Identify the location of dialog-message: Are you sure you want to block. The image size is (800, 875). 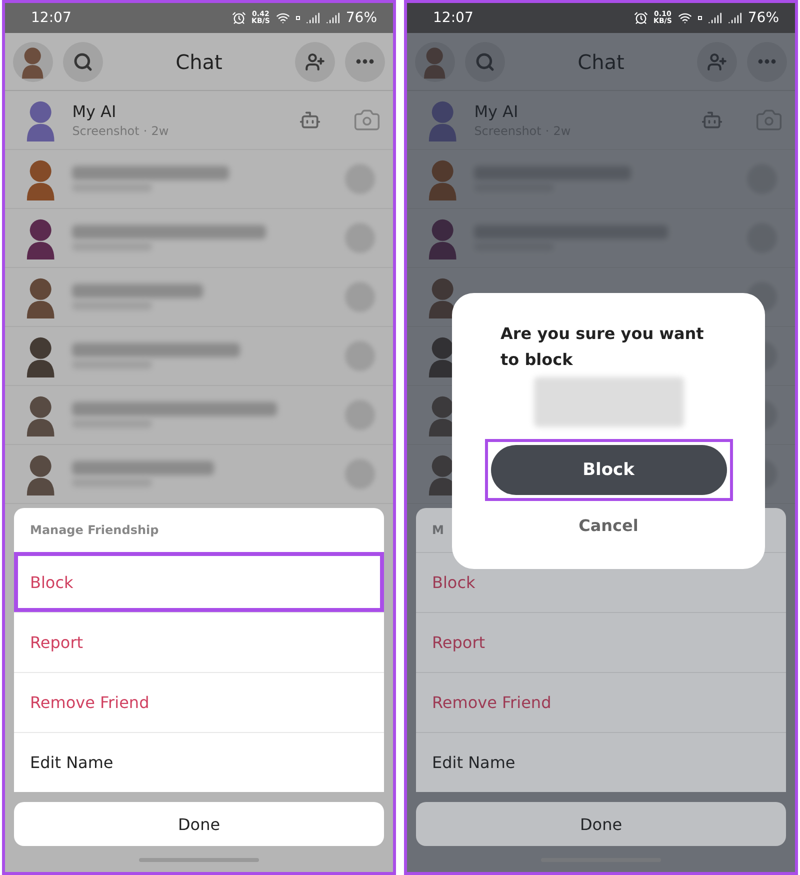
(602, 347).